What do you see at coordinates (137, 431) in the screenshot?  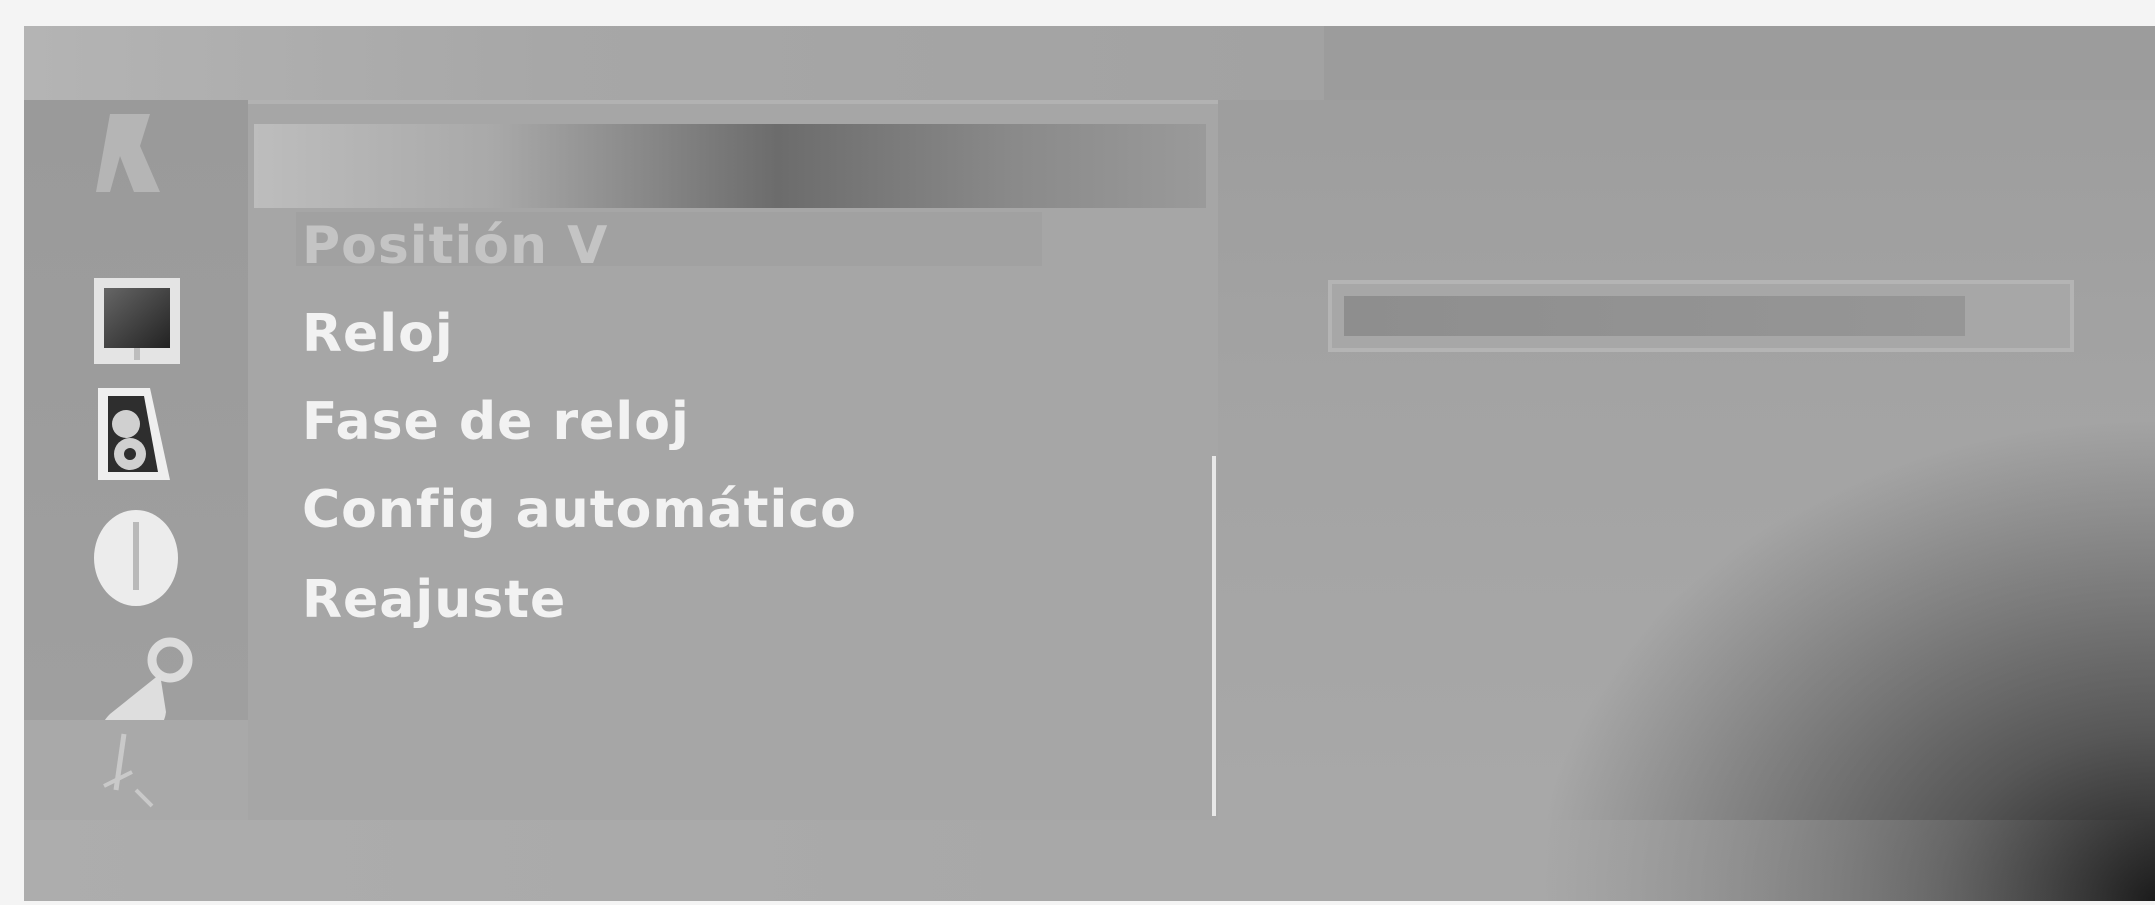 I see `audio-icon` at bounding box center [137, 431].